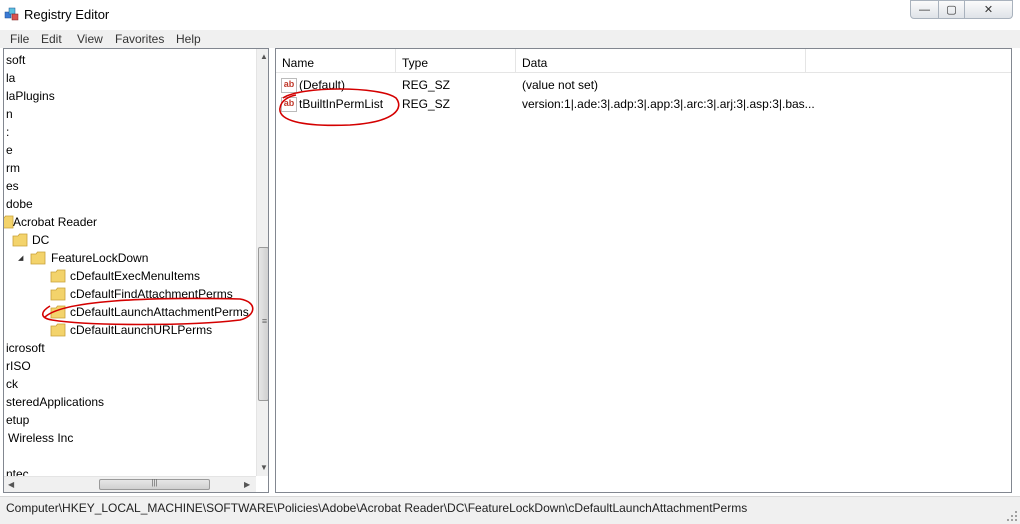  Describe the element at coordinates (1012, 516) in the screenshot. I see `resize-grip-icon` at that location.